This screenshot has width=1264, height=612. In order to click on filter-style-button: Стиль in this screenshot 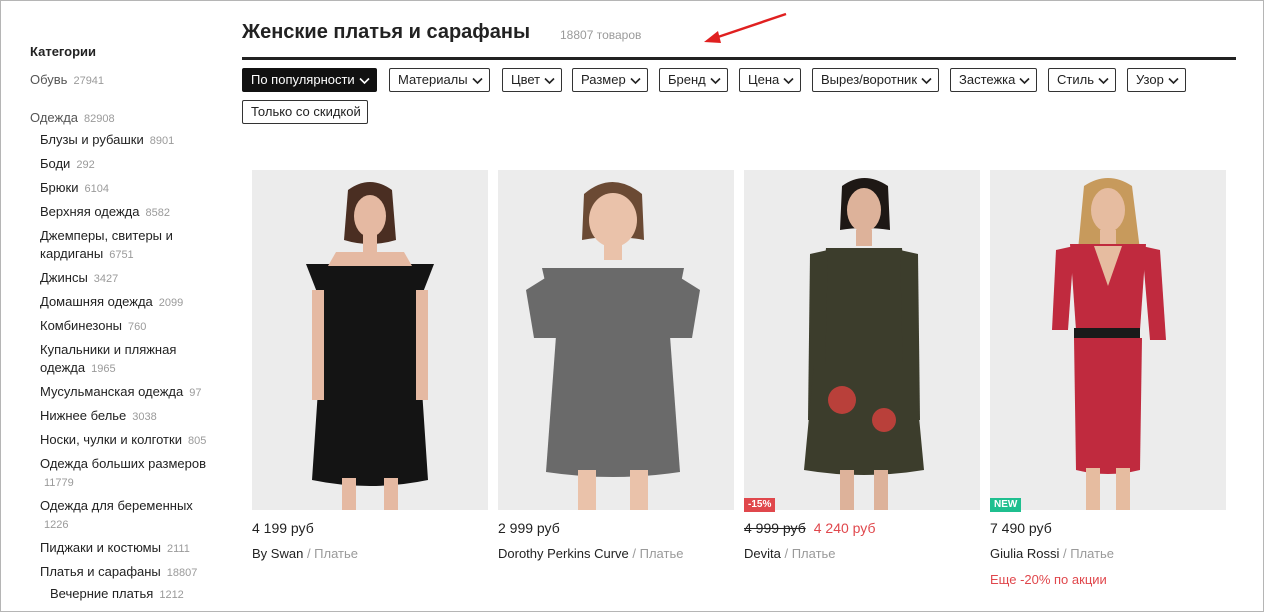, I will do `click(1082, 80)`.